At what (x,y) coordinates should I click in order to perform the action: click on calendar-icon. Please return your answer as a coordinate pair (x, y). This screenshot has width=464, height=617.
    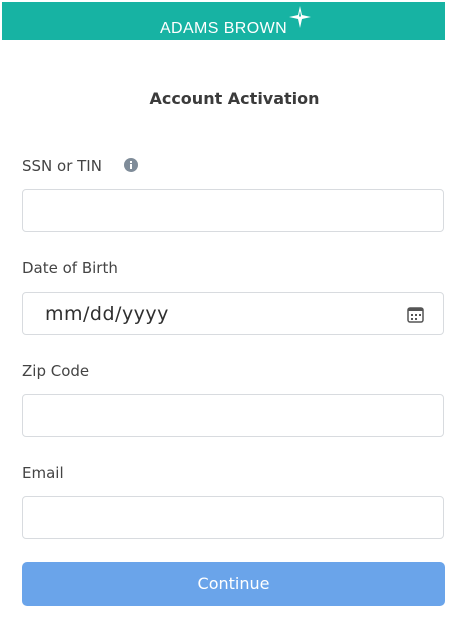
    Looking at the image, I should click on (415, 314).